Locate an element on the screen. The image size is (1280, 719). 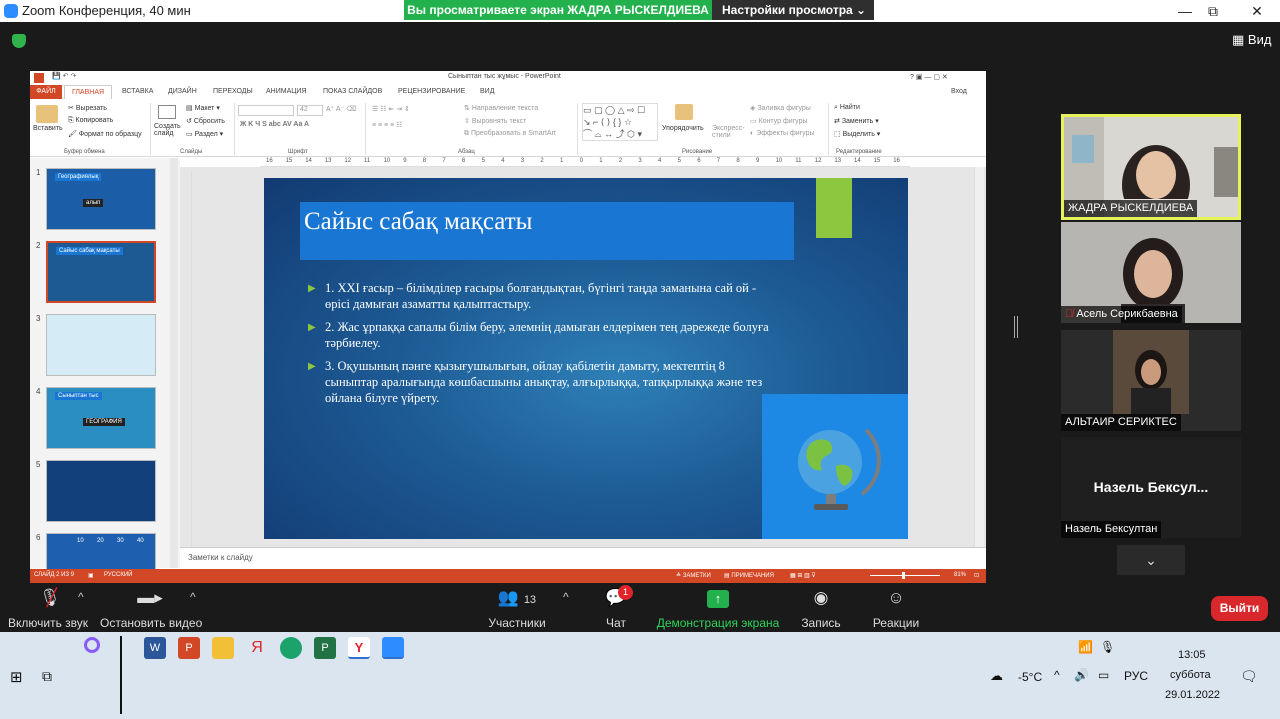
font-size-input: 42 is located at coordinates (310, 110).